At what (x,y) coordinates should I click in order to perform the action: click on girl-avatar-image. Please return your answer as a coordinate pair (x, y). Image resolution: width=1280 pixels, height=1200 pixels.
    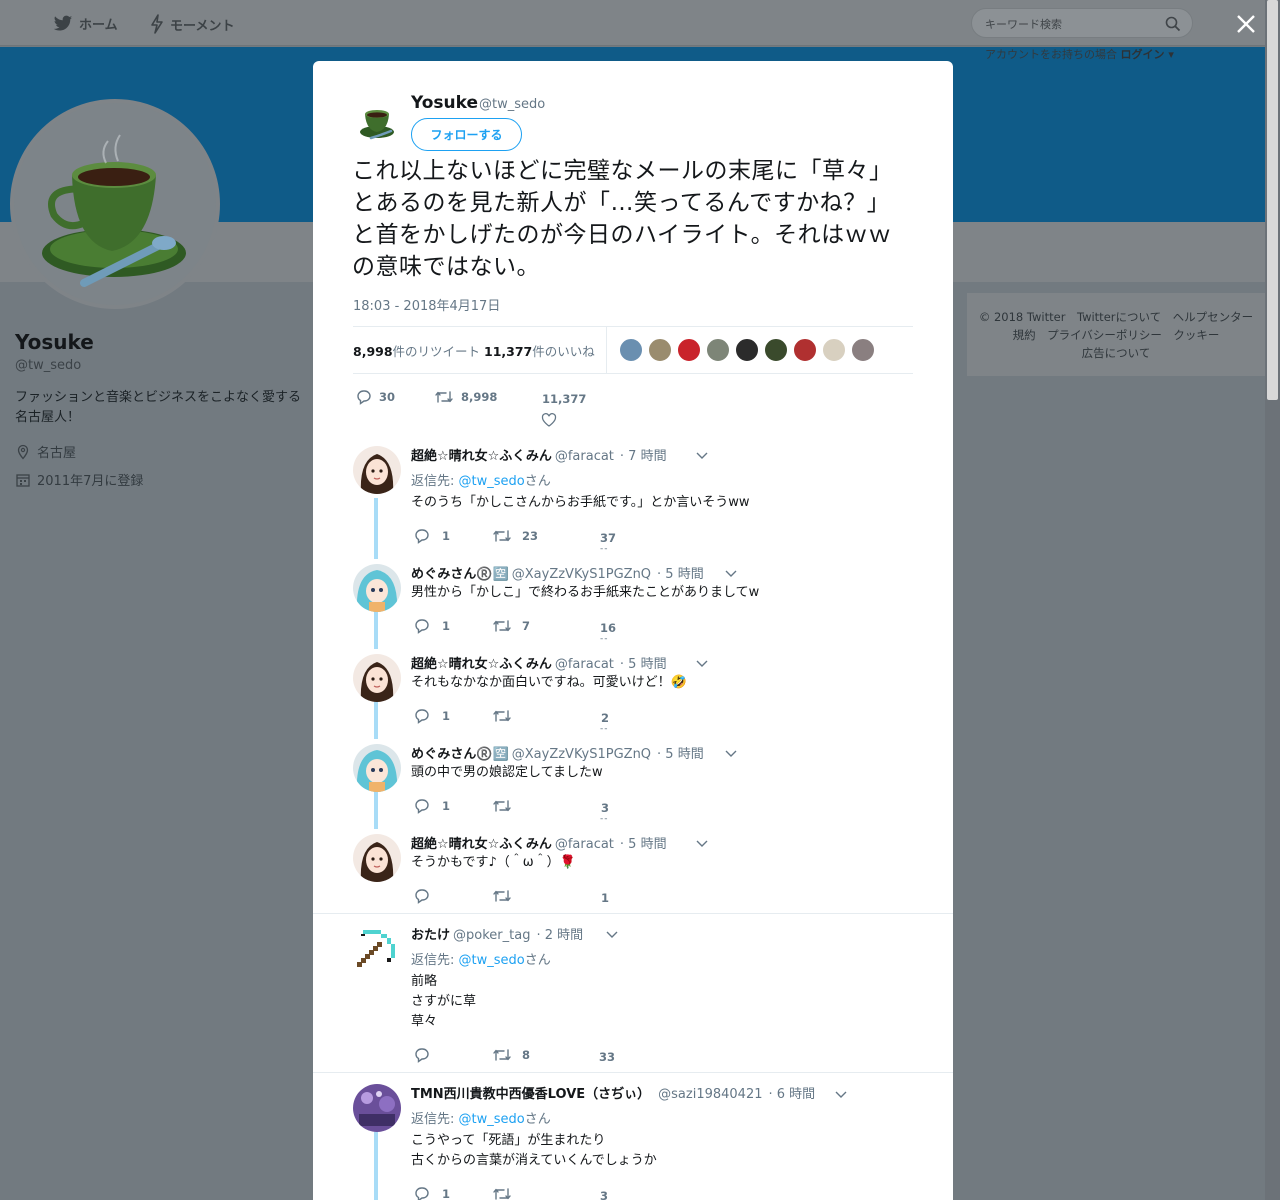
    Looking at the image, I should click on (377, 470).